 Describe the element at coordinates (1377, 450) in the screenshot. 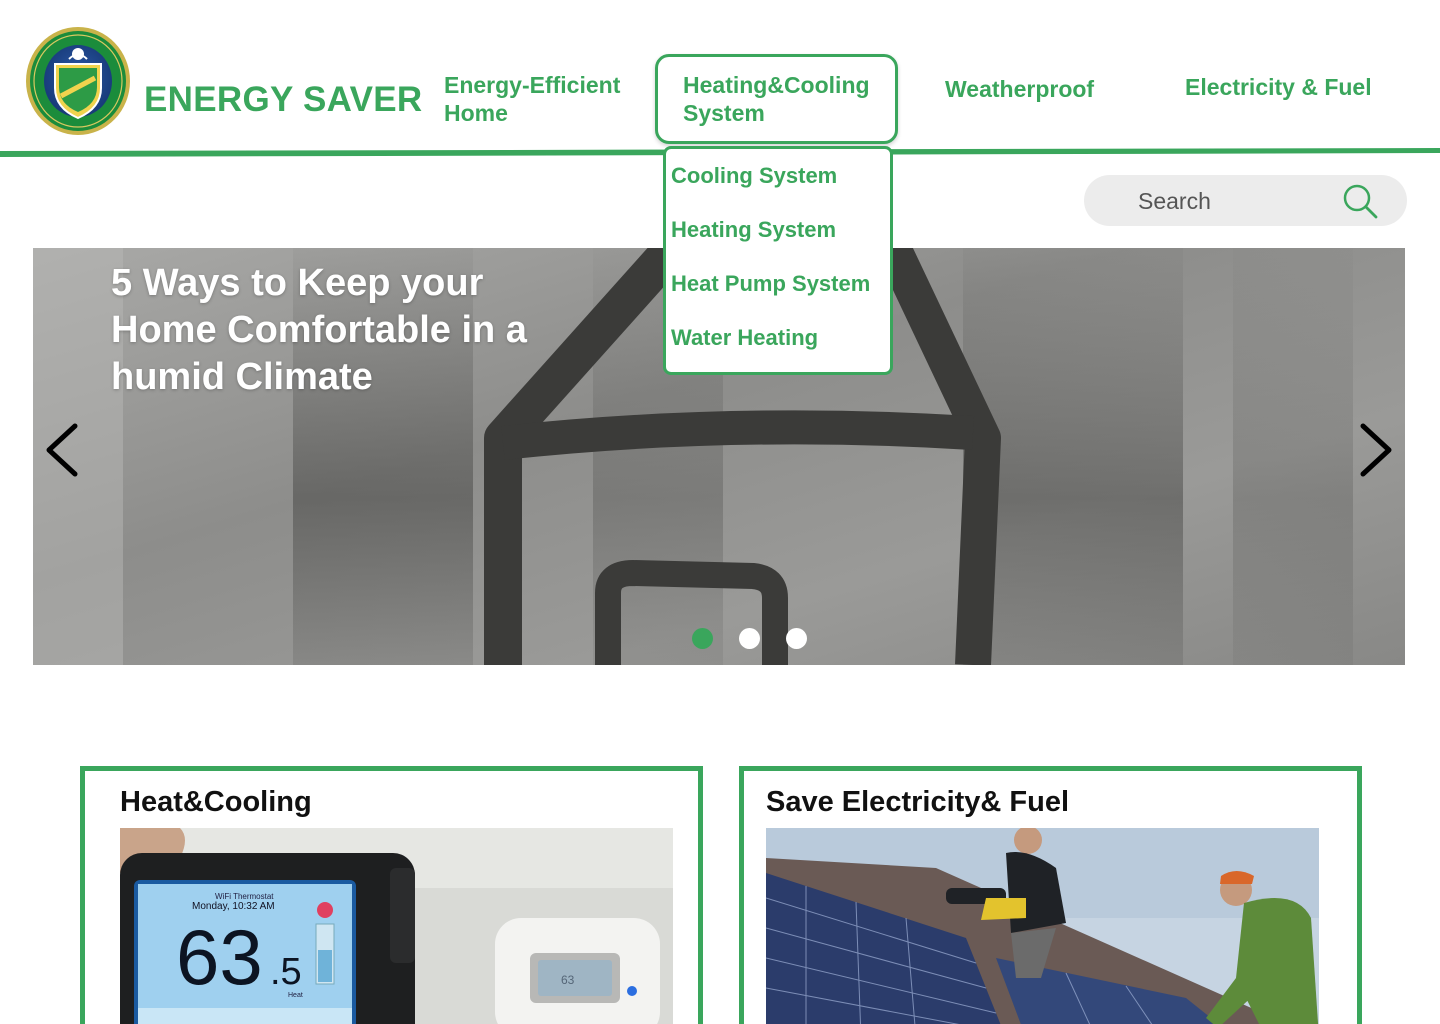

I see `chevron-right-icon` at that location.